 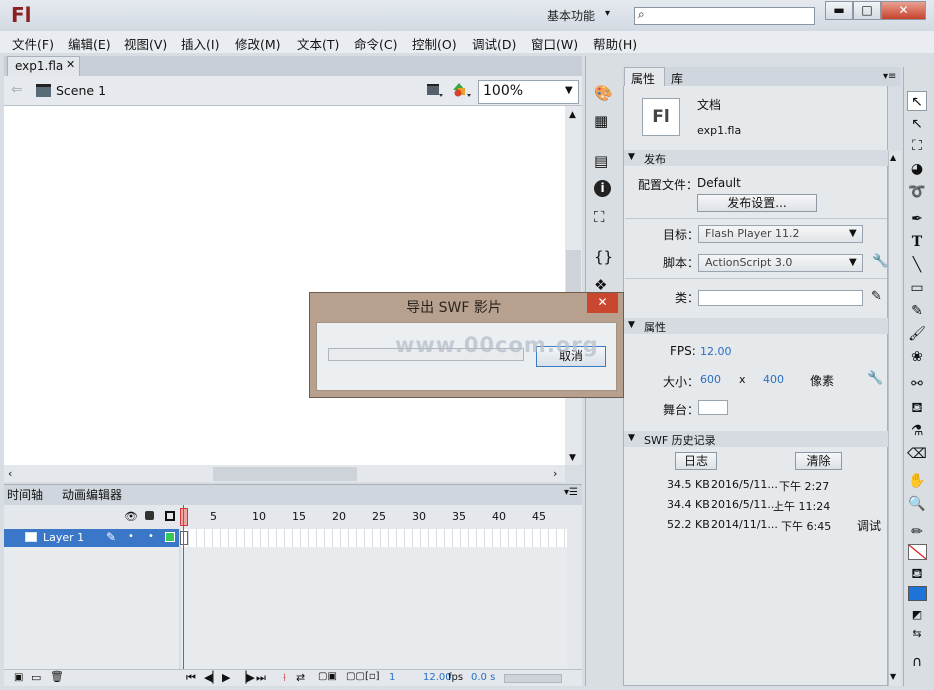 I want to click on timeline-vertical-scrollbar, so click(x=574, y=599).